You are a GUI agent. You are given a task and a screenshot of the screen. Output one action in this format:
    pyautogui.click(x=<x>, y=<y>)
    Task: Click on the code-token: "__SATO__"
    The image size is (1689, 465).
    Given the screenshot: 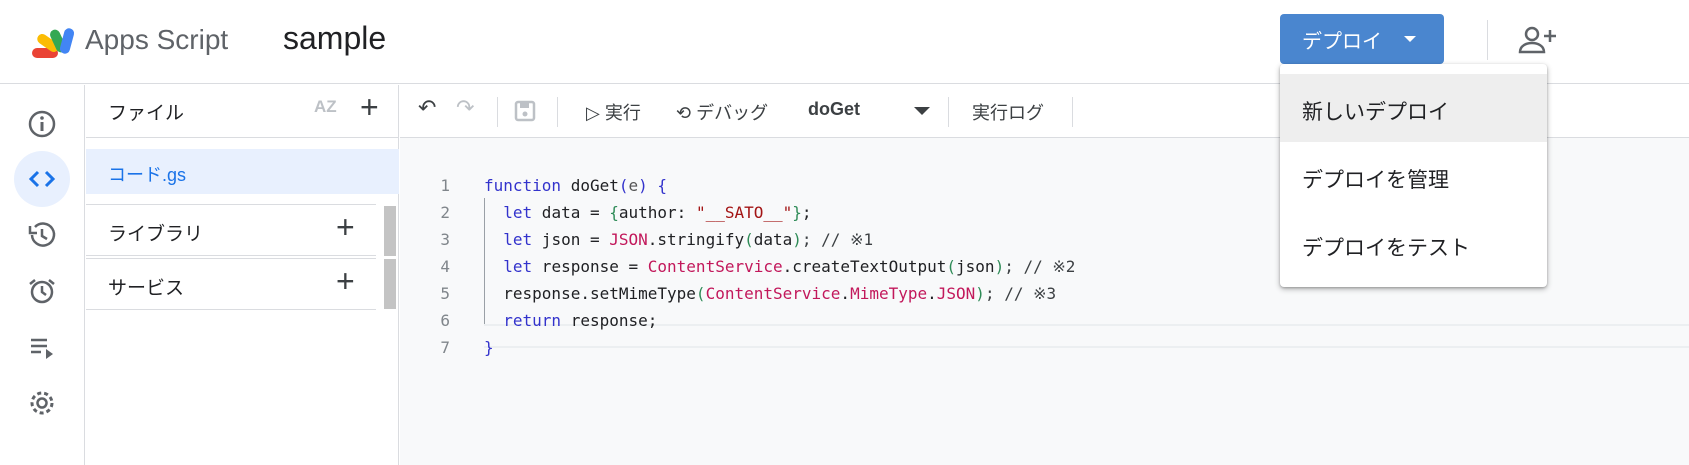 What is the action you would take?
    pyautogui.click(x=744, y=212)
    